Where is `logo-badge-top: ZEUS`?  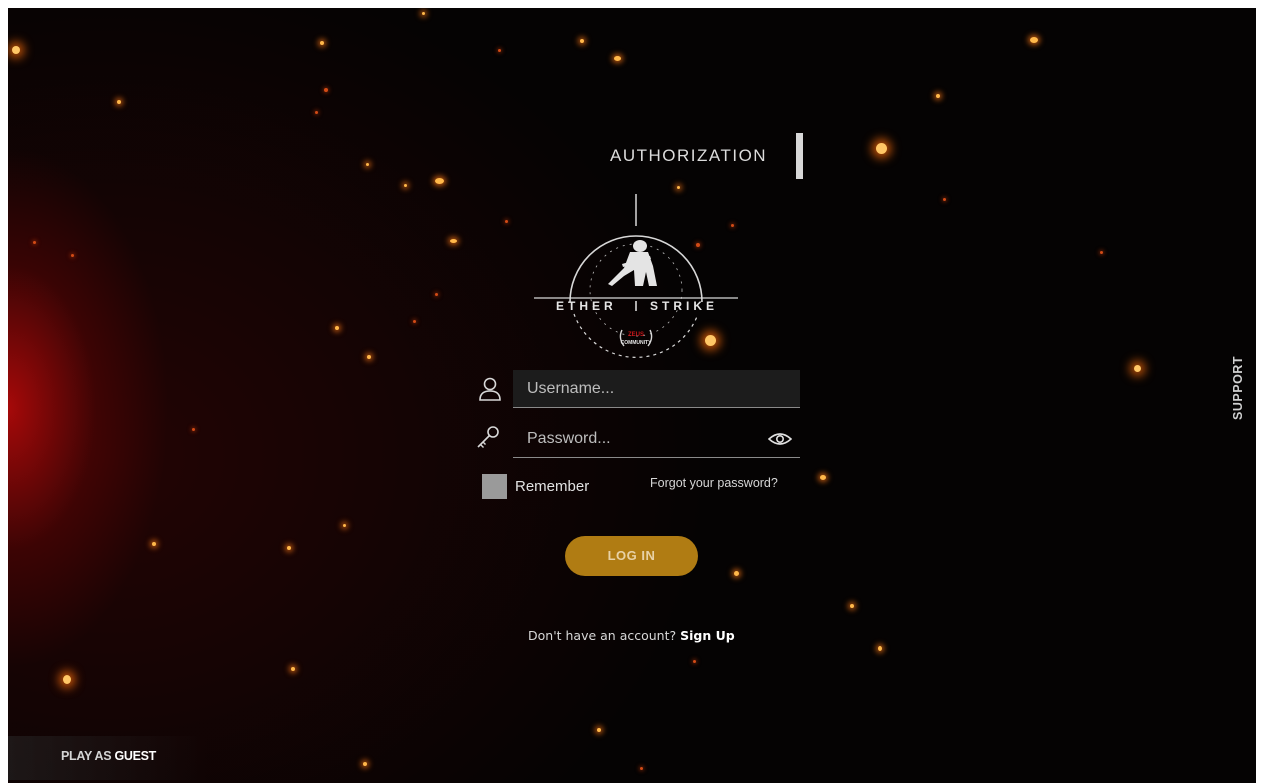 logo-badge-top: ZEUS is located at coordinates (636, 335).